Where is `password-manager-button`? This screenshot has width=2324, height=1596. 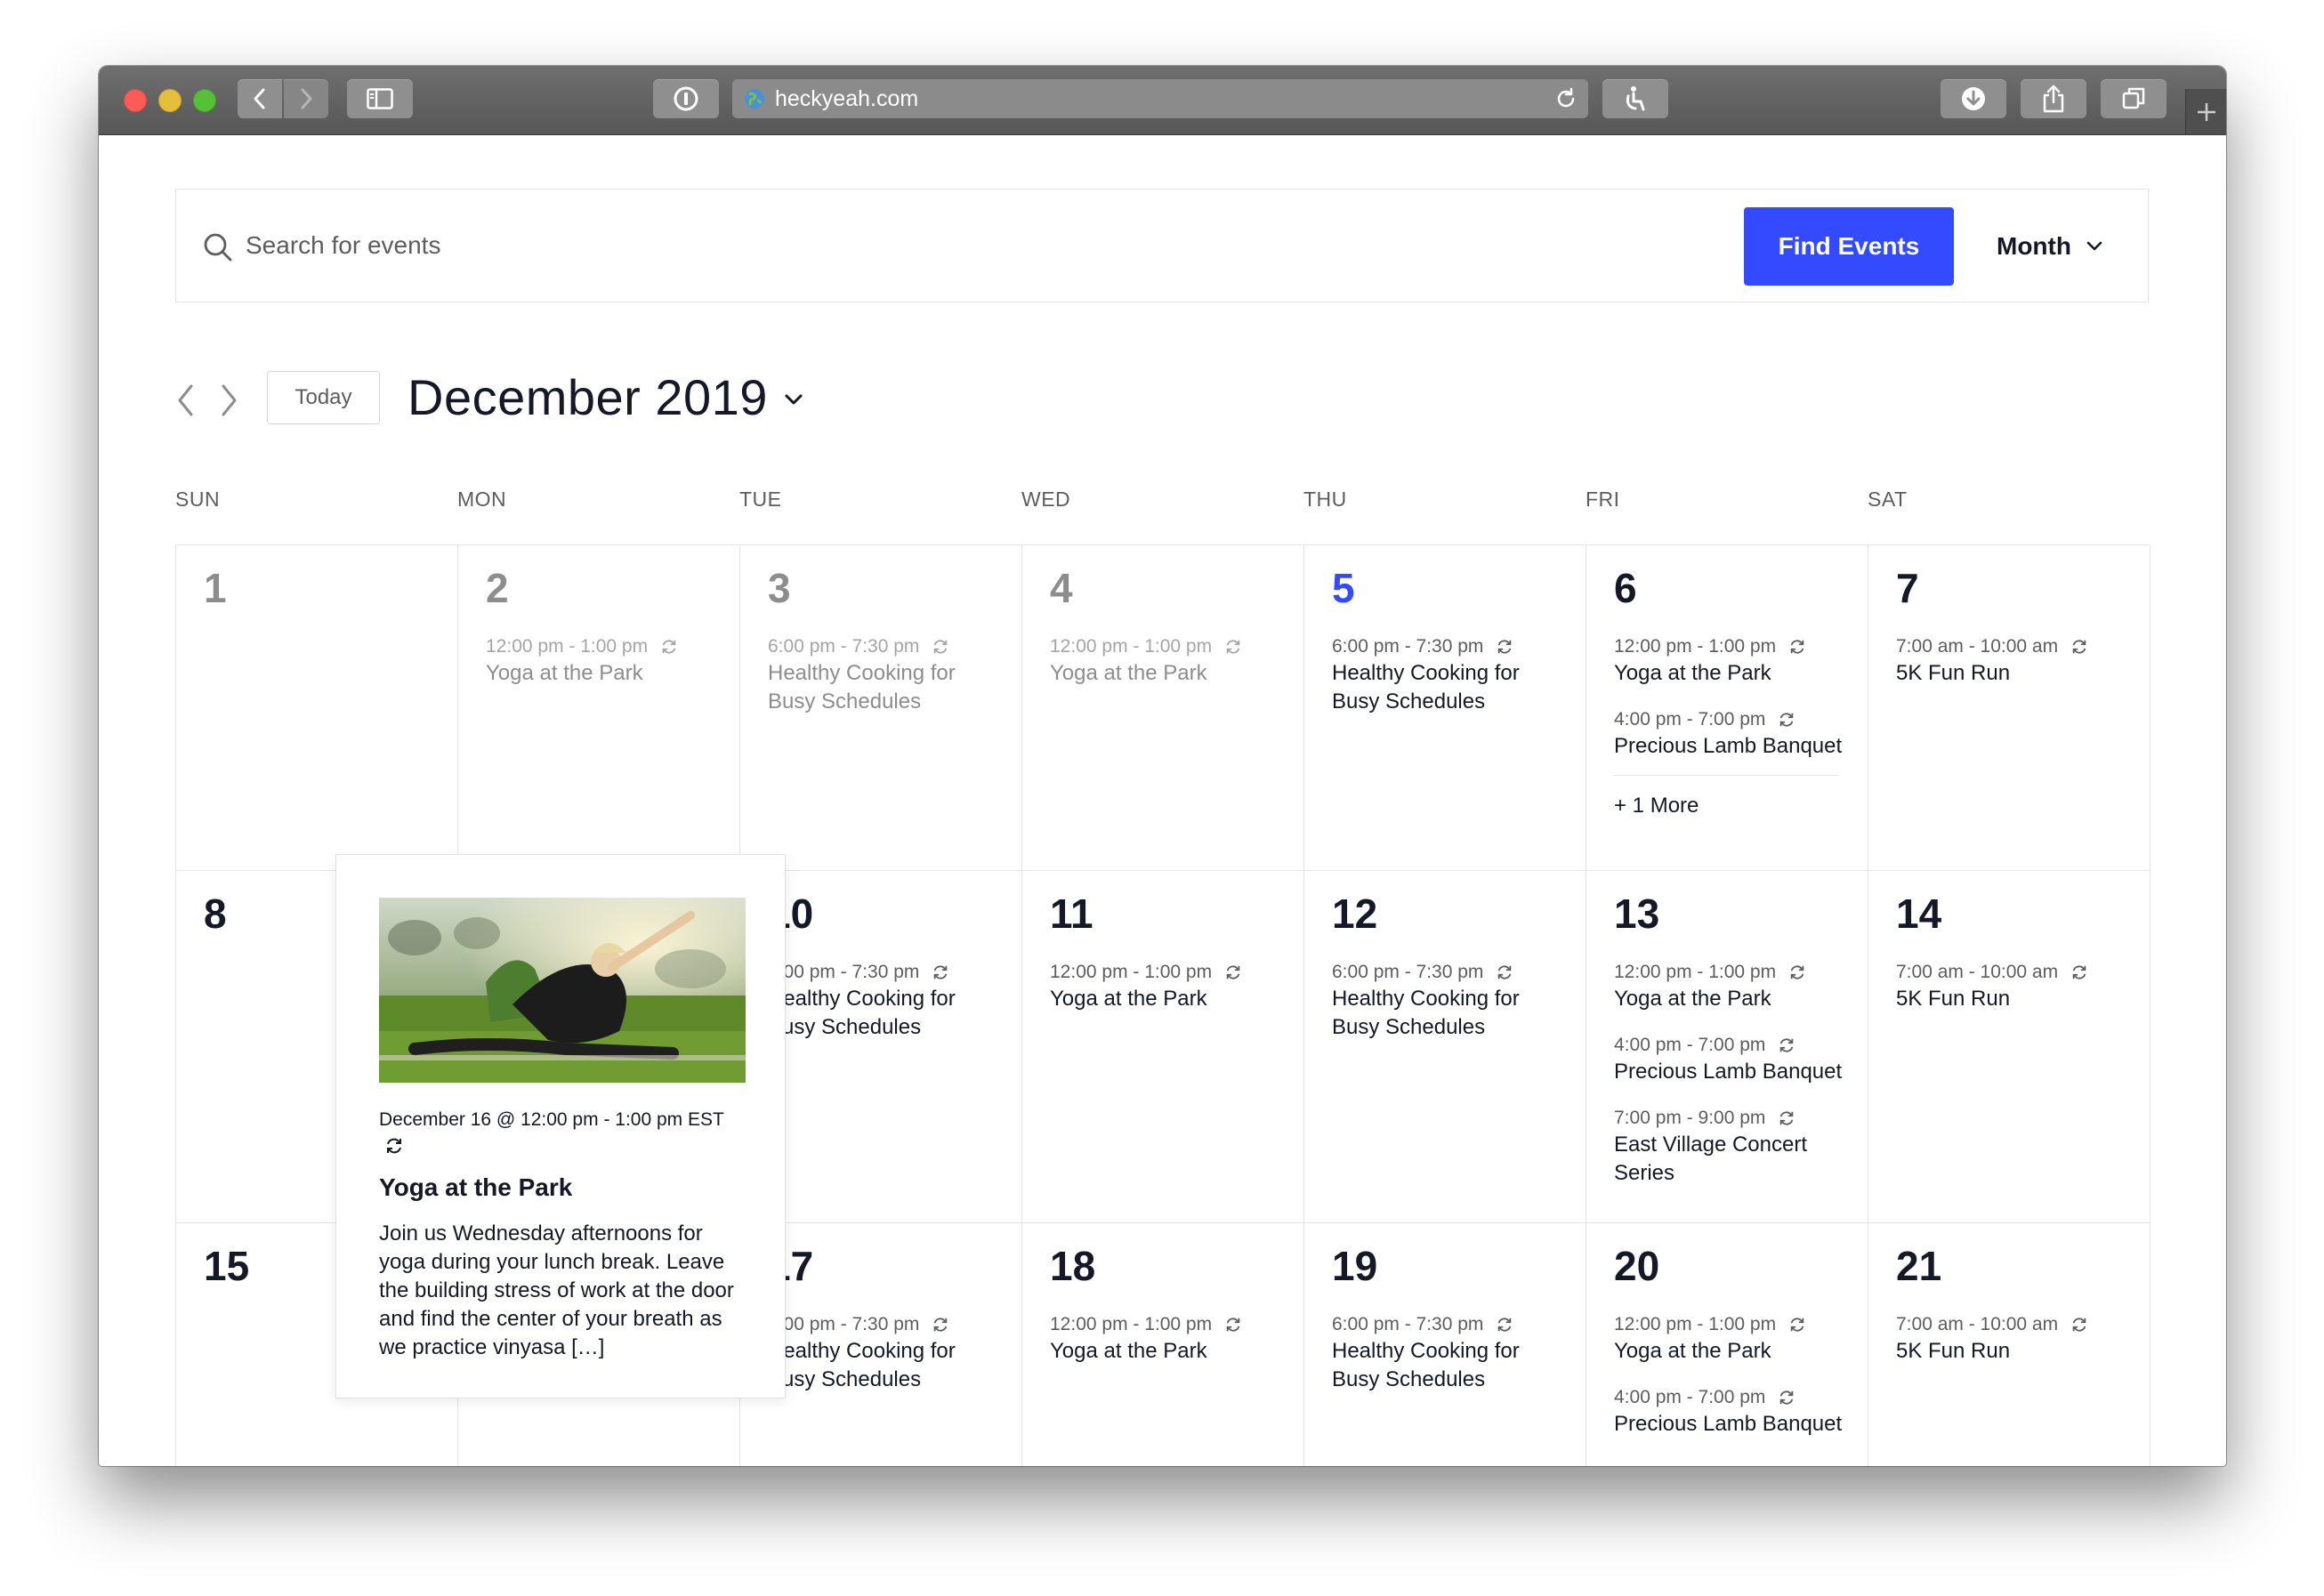 password-manager-button is located at coordinates (686, 98).